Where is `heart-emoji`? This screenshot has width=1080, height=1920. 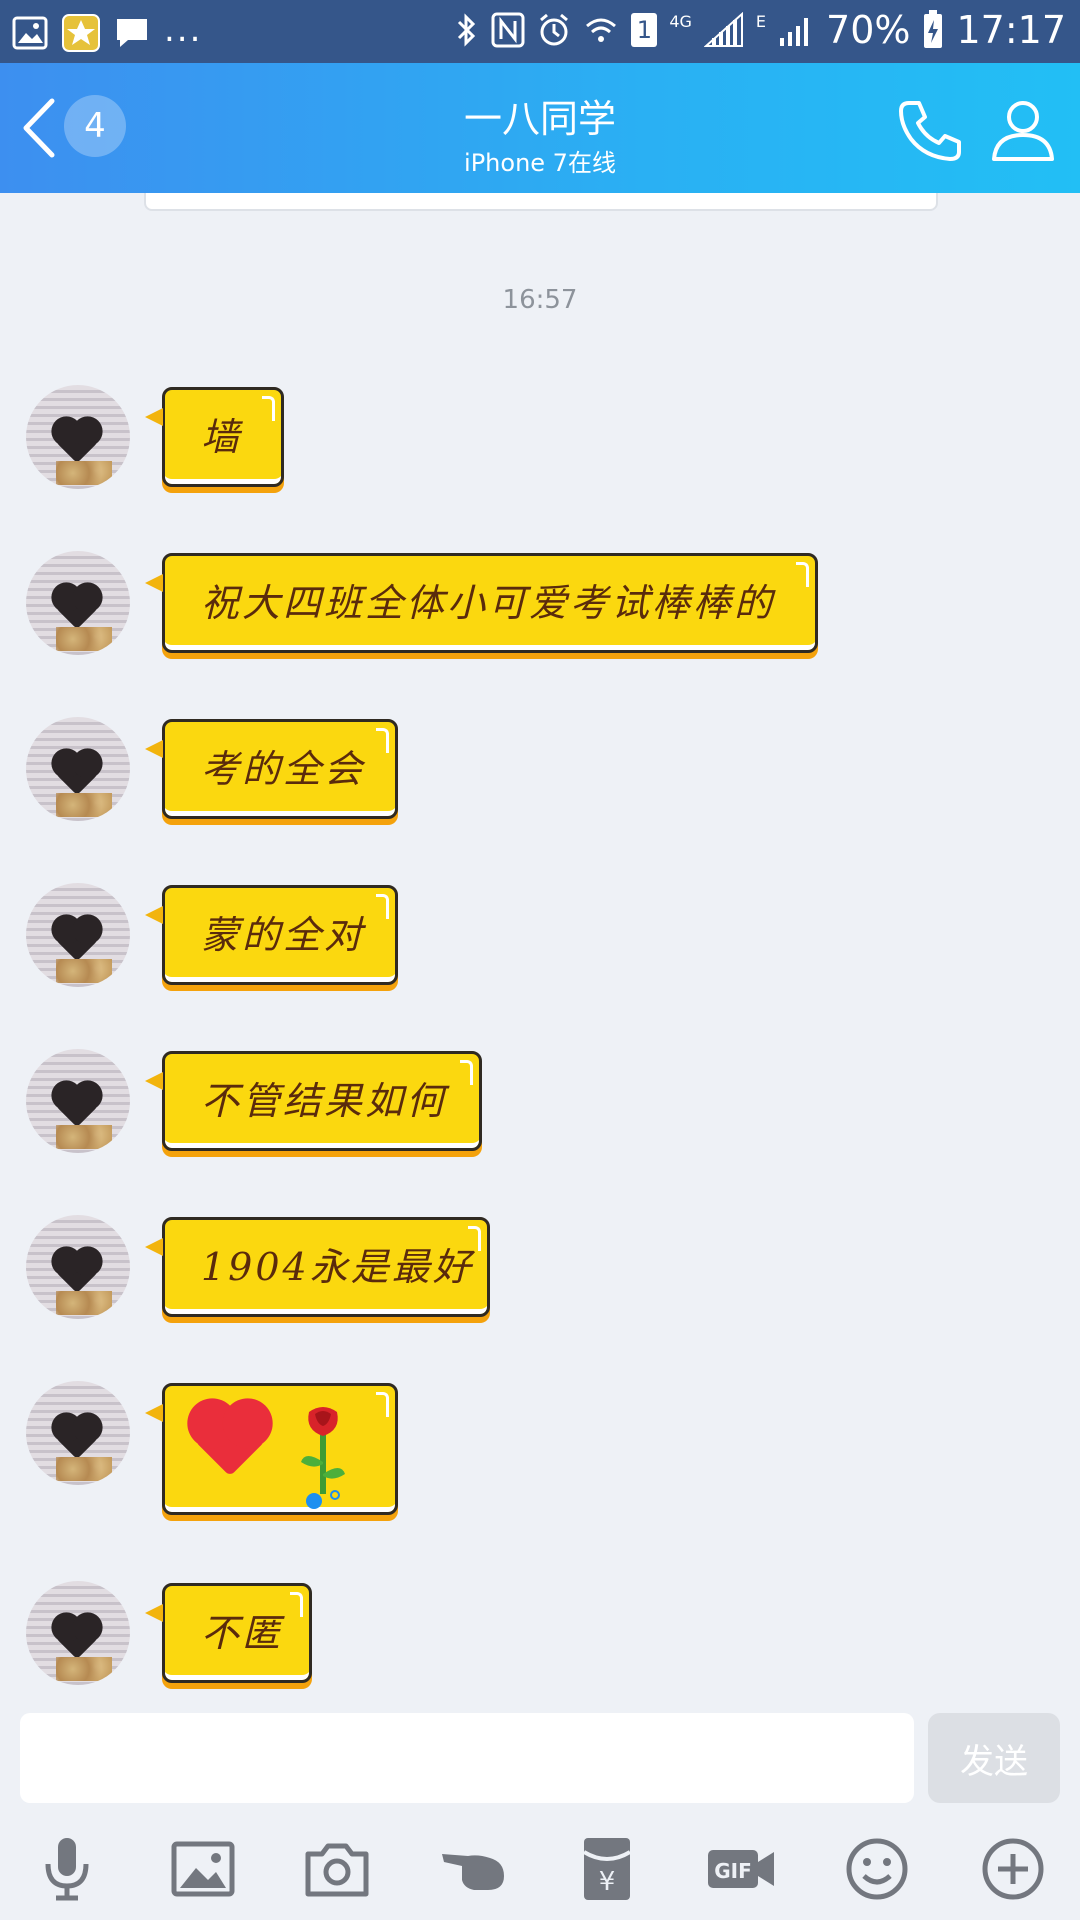 heart-emoji is located at coordinates (230, 1441).